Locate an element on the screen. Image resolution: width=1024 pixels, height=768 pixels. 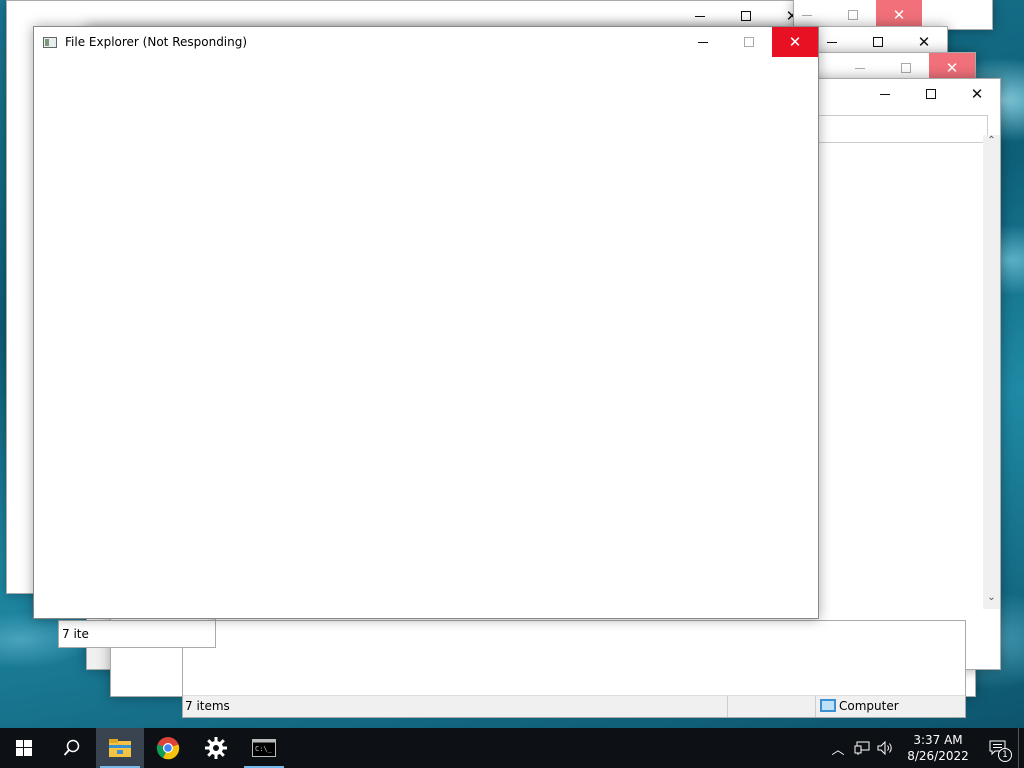
volume-button is located at coordinates (886, 748).